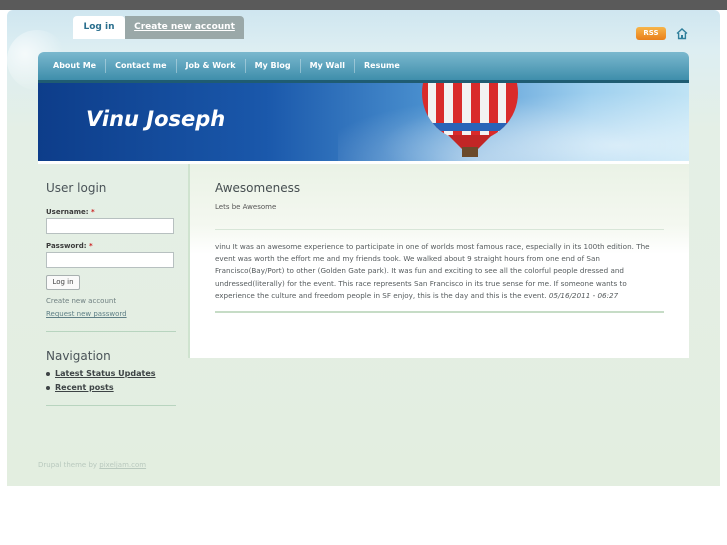 The image size is (727, 545). Describe the element at coordinates (651, 33) in the screenshot. I see `rss-icon: RSS` at that location.